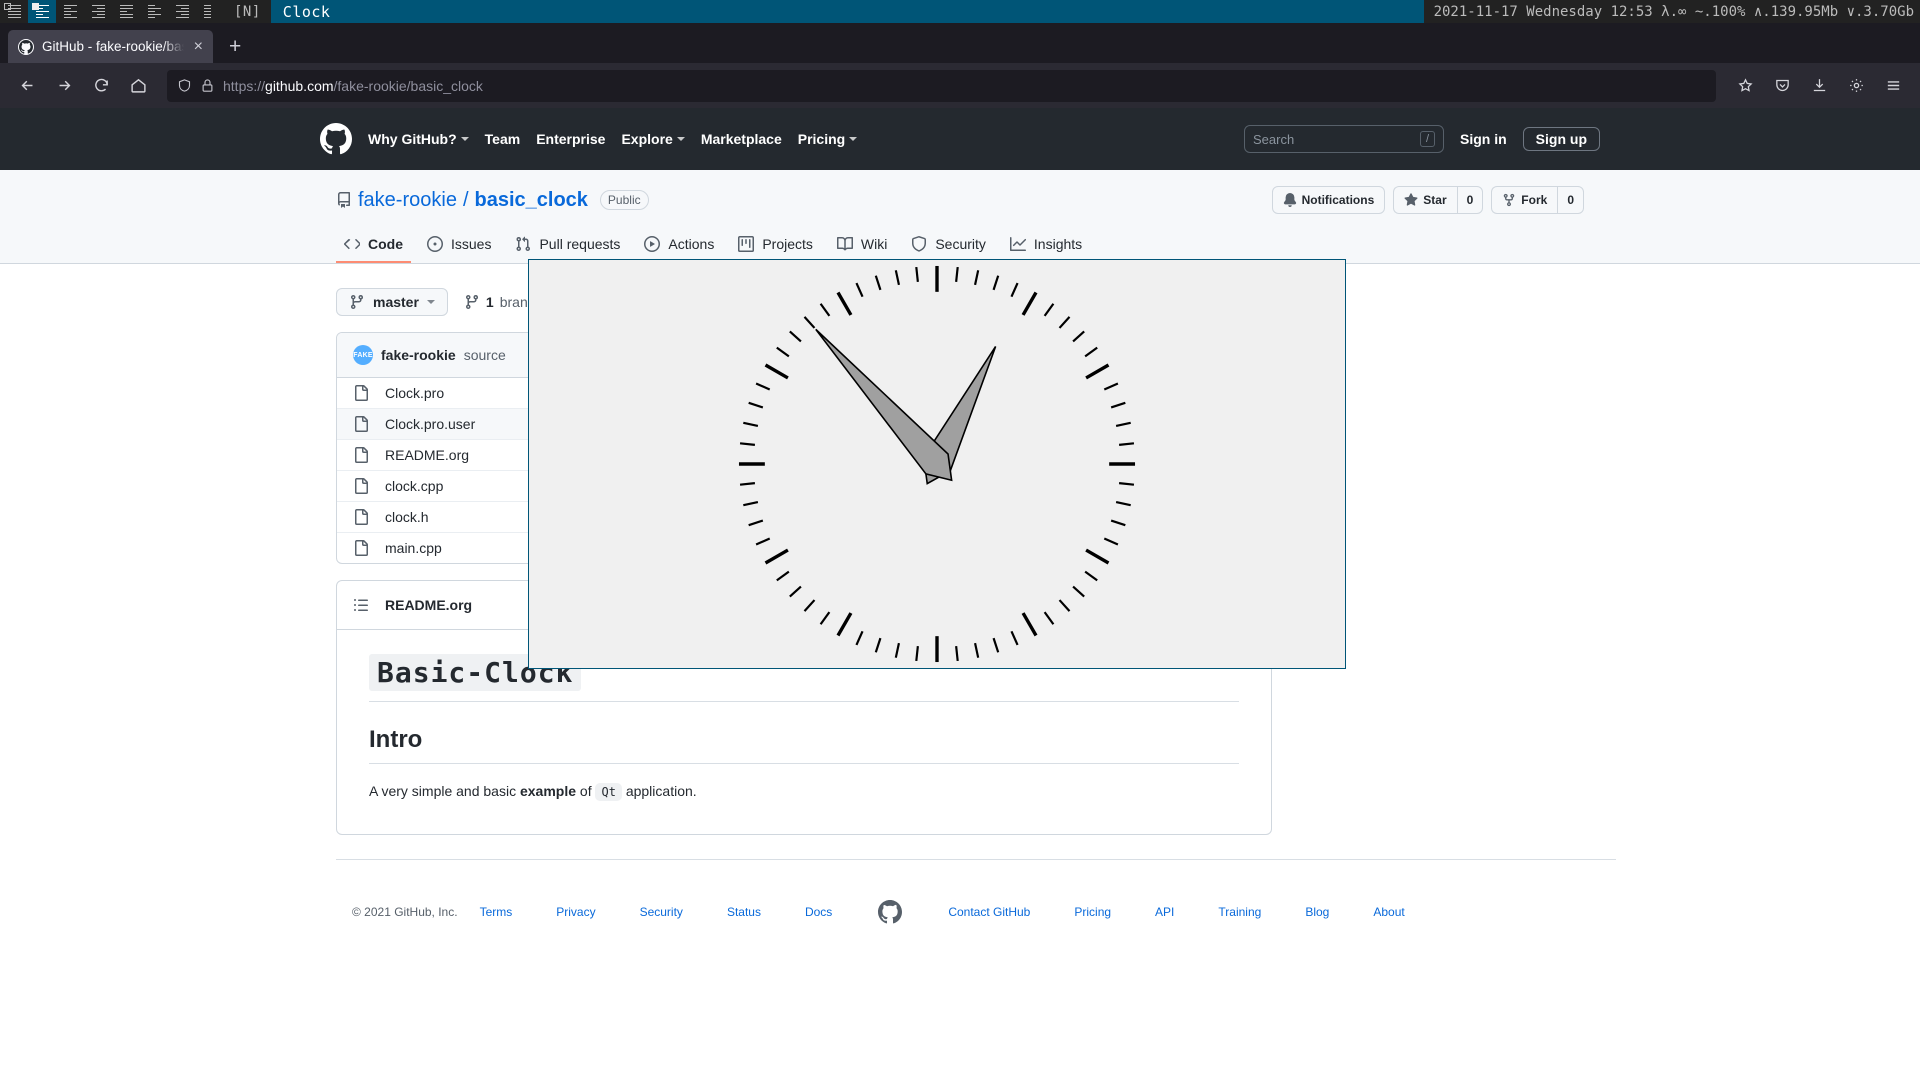 The width and height of the screenshot is (1920, 1080). Describe the element at coordinates (1046, 245) in the screenshot. I see `tab-insights: Insights` at that location.